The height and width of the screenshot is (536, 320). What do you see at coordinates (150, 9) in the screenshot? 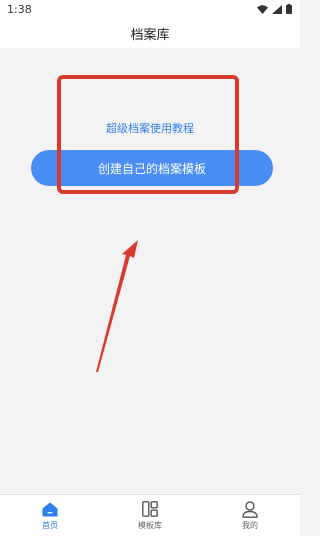
I see `status-bar: 1:38` at bounding box center [150, 9].